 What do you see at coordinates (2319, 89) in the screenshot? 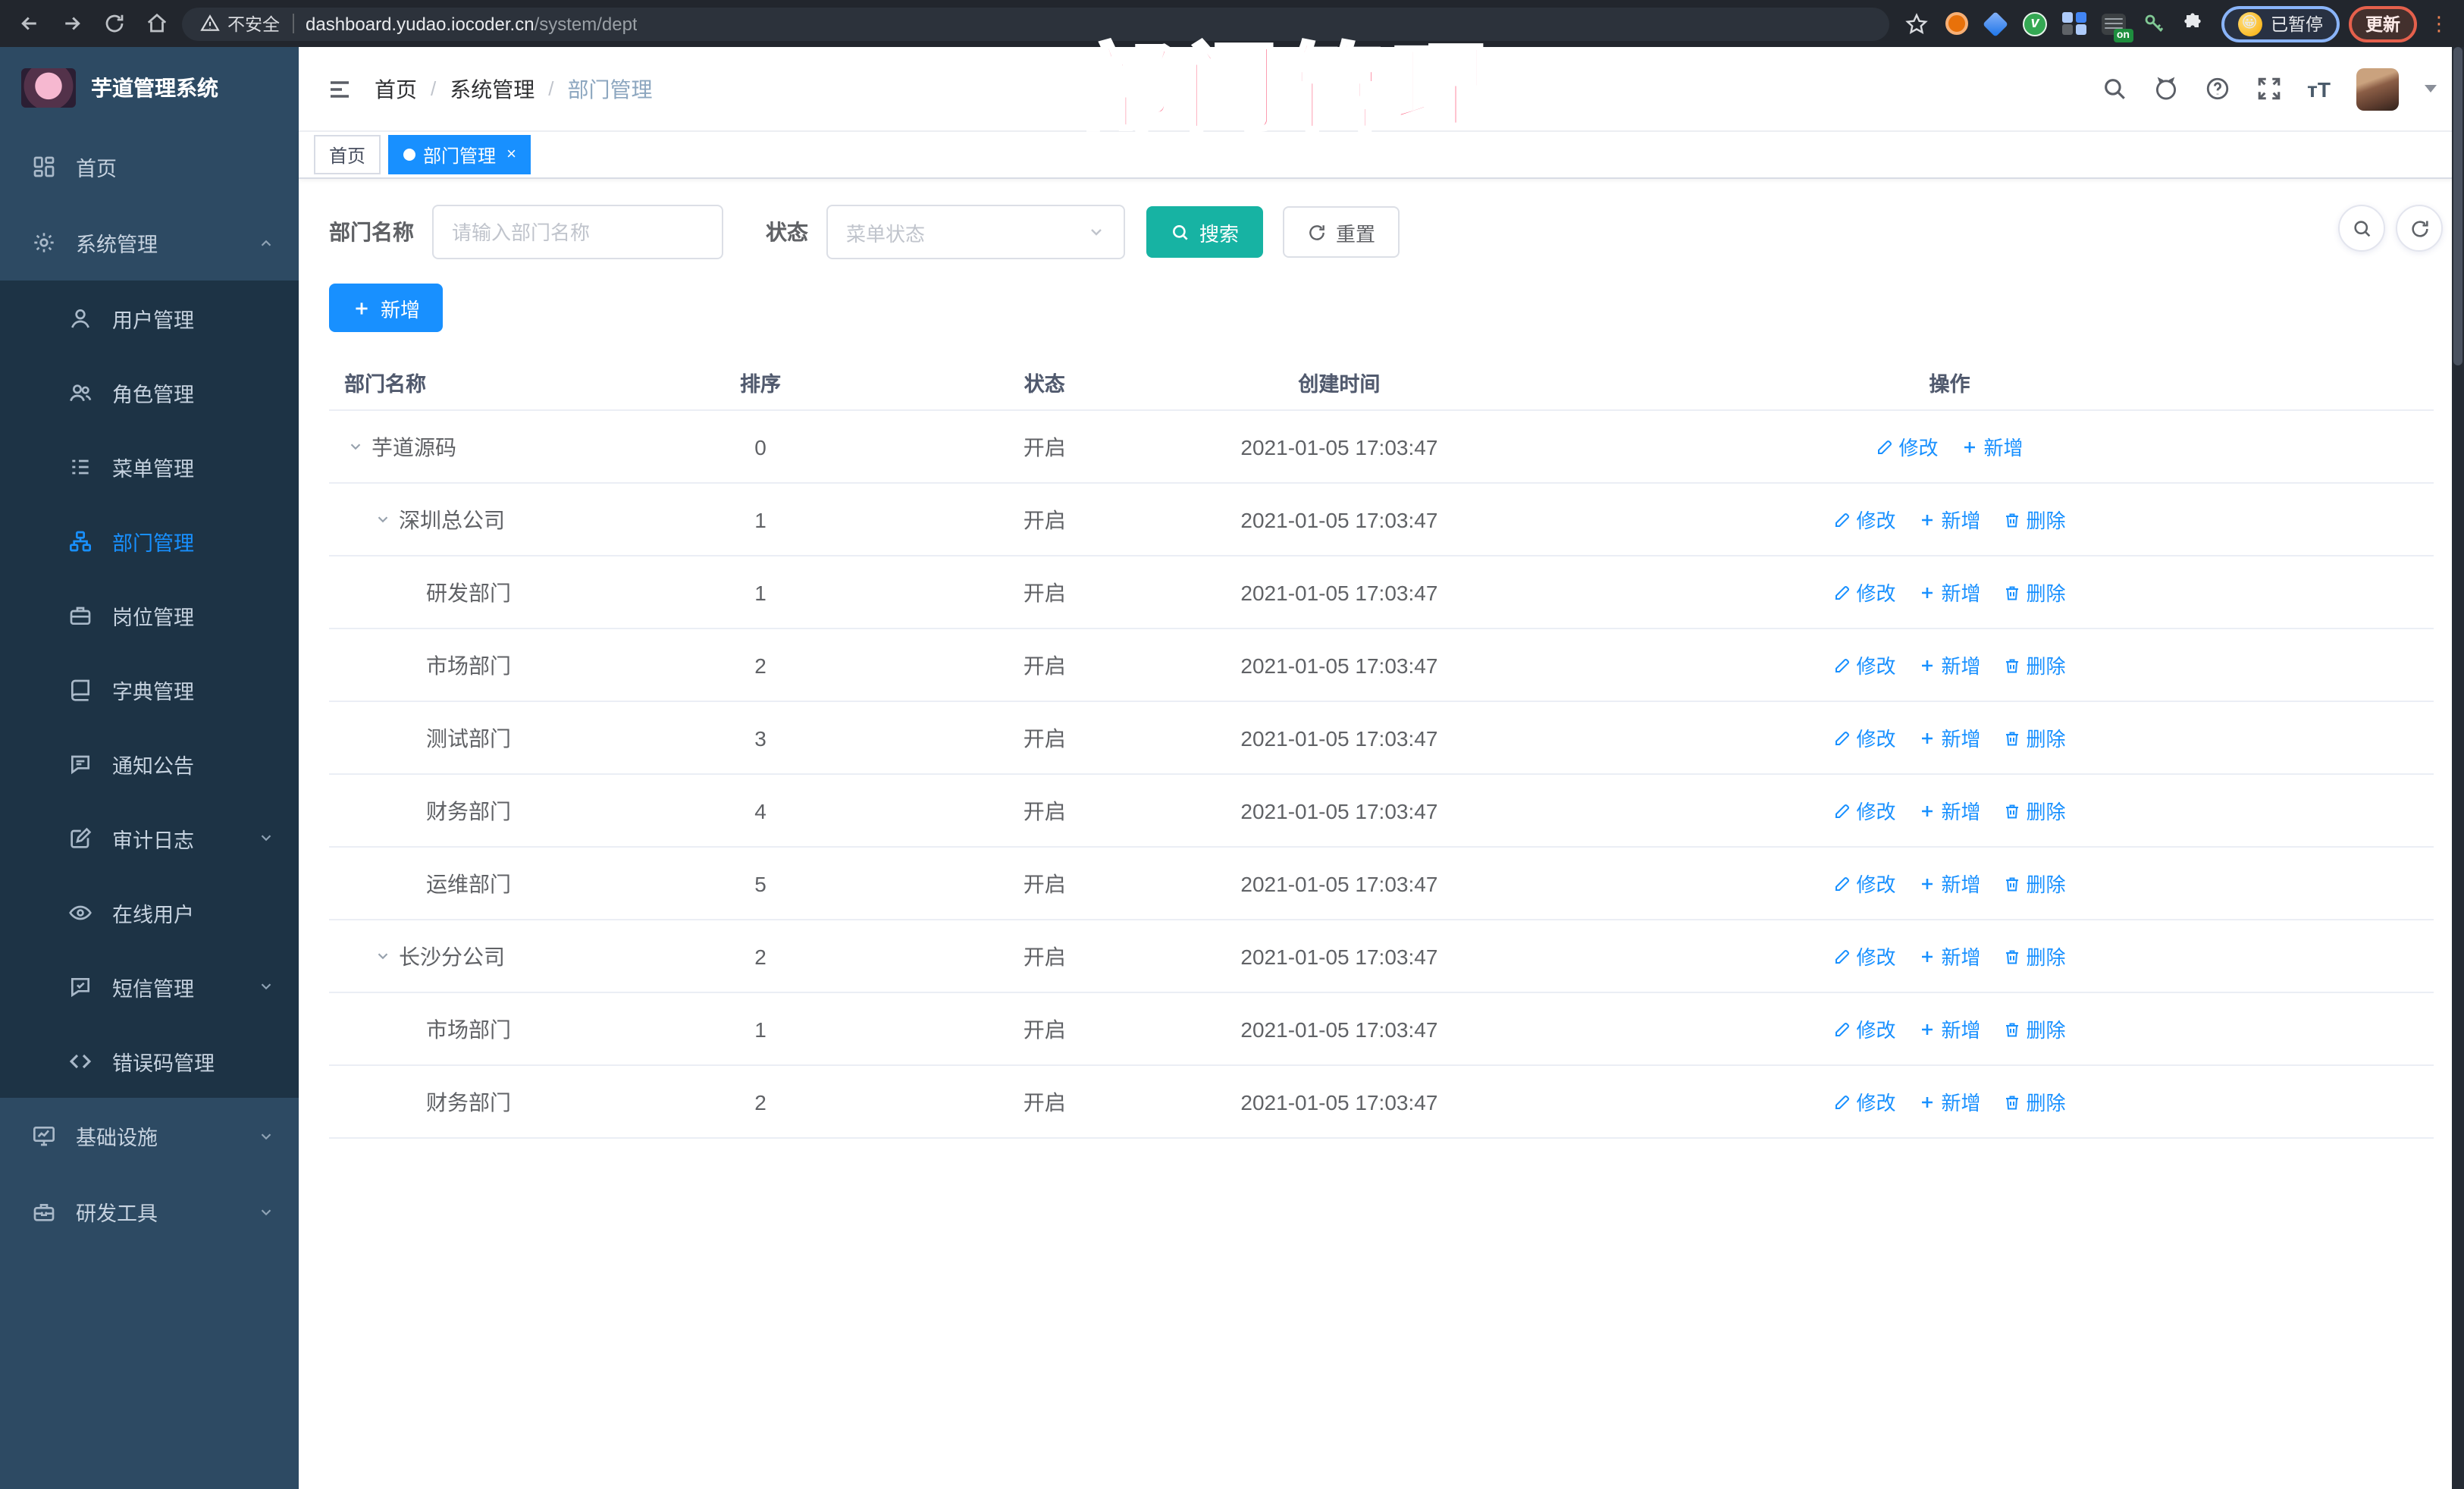
I see `font-size-icon: ᴛT` at bounding box center [2319, 89].